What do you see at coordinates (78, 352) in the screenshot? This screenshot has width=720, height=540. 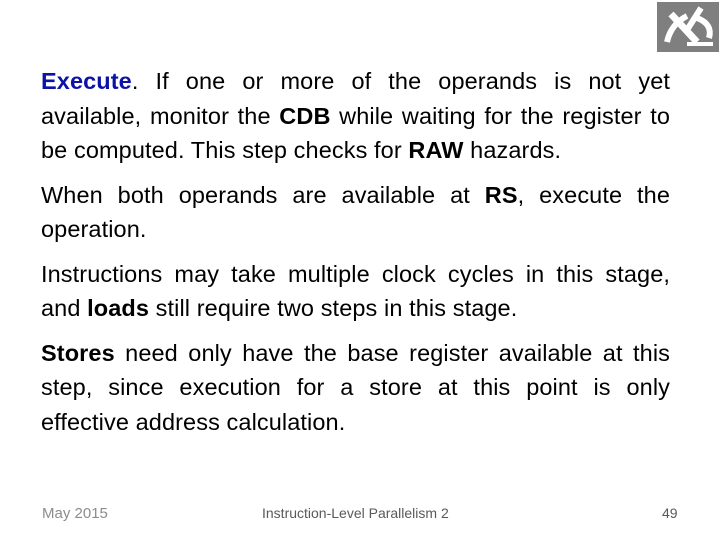 I see `term-stores: Stores` at bounding box center [78, 352].